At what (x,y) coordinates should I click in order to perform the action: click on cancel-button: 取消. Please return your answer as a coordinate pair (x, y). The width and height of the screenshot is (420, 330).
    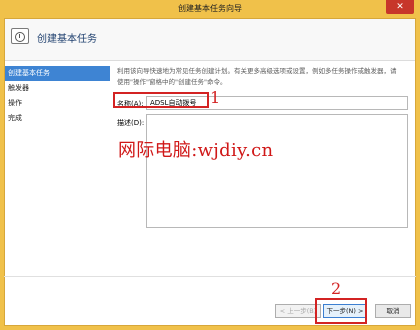
    Looking at the image, I should click on (393, 311).